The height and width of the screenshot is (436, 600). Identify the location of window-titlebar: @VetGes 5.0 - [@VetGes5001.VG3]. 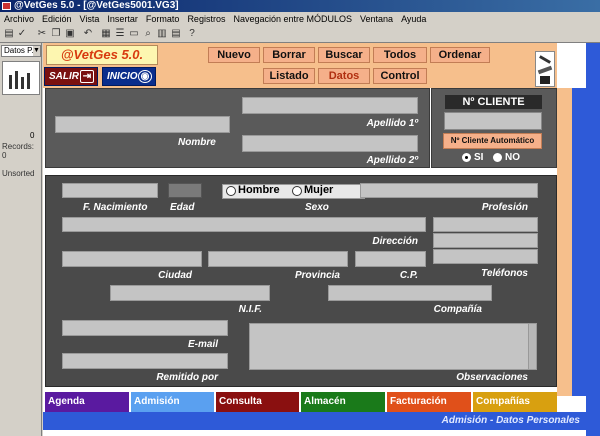
(300, 6).